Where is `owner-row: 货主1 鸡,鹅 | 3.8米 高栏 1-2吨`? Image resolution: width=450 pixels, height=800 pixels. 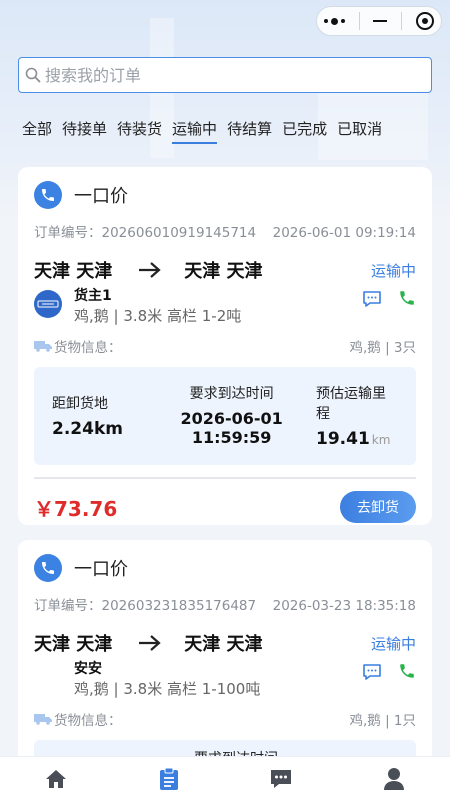 owner-row: 货主1 鸡,鹅 | 3.8米 高栏 1-2吨 is located at coordinates (225, 310).